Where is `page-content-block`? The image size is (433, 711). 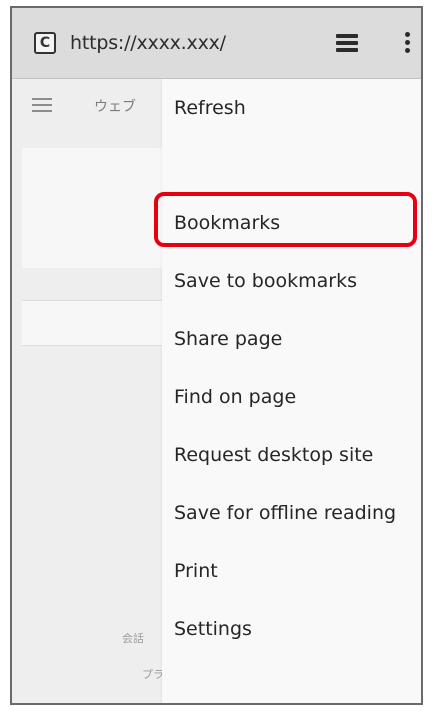
page-content-block is located at coordinates (92, 208).